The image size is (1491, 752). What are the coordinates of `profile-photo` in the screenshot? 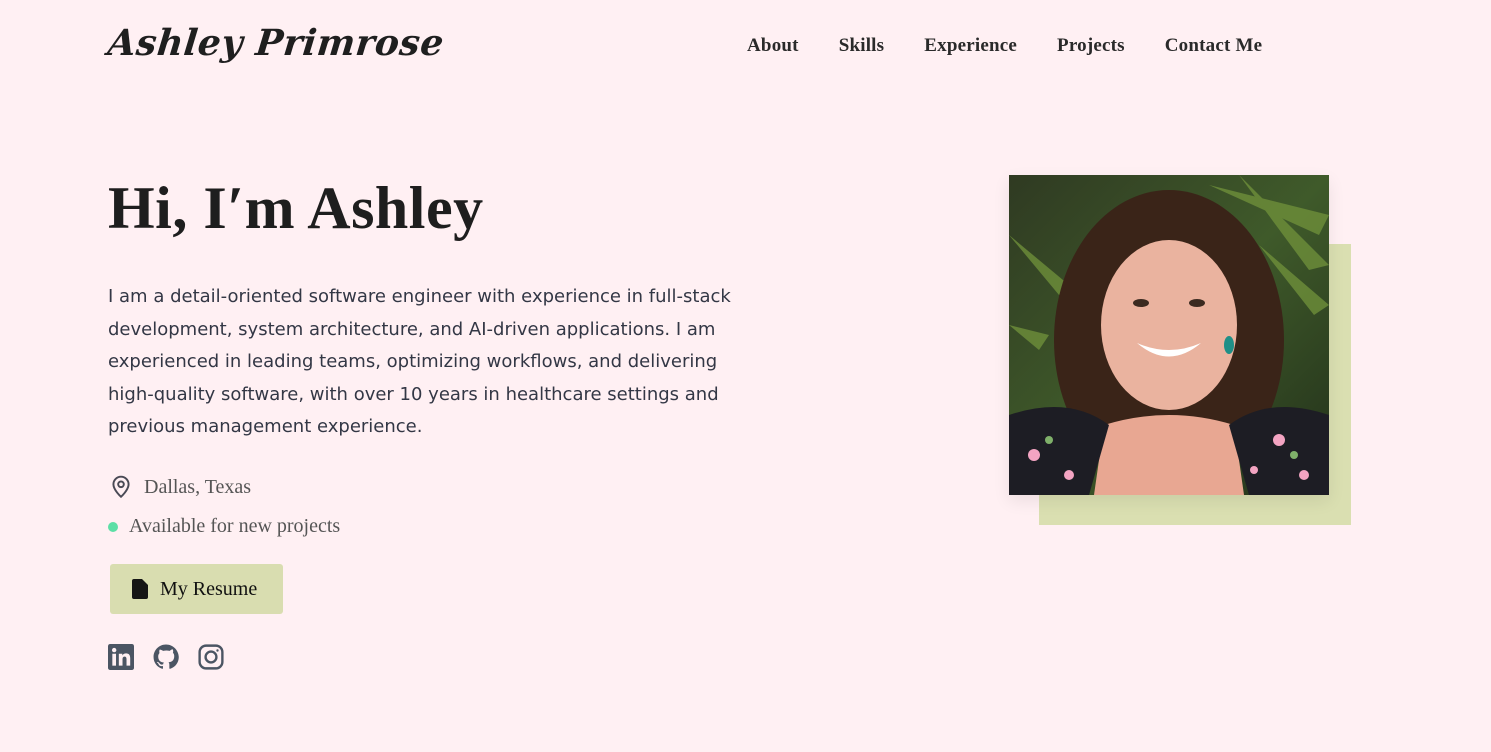 It's located at (1169, 335).